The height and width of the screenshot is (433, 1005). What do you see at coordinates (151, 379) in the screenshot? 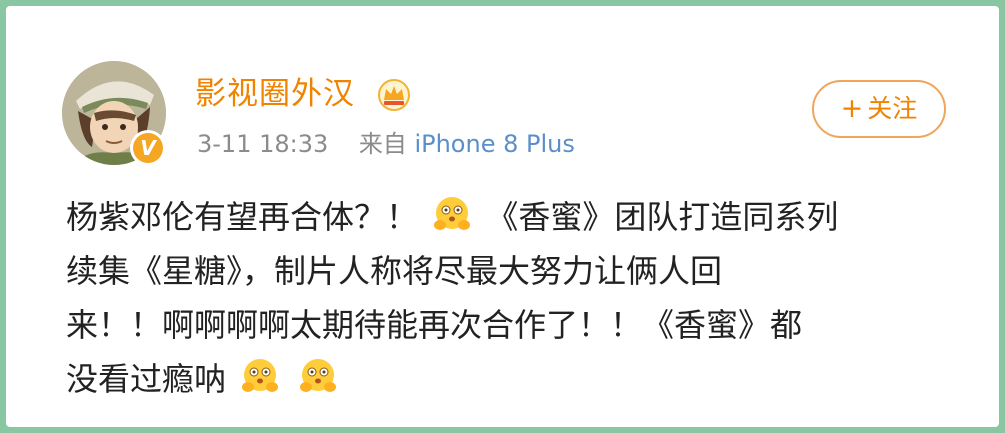
I see `content-text: 没看过瘾呐` at bounding box center [151, 379].